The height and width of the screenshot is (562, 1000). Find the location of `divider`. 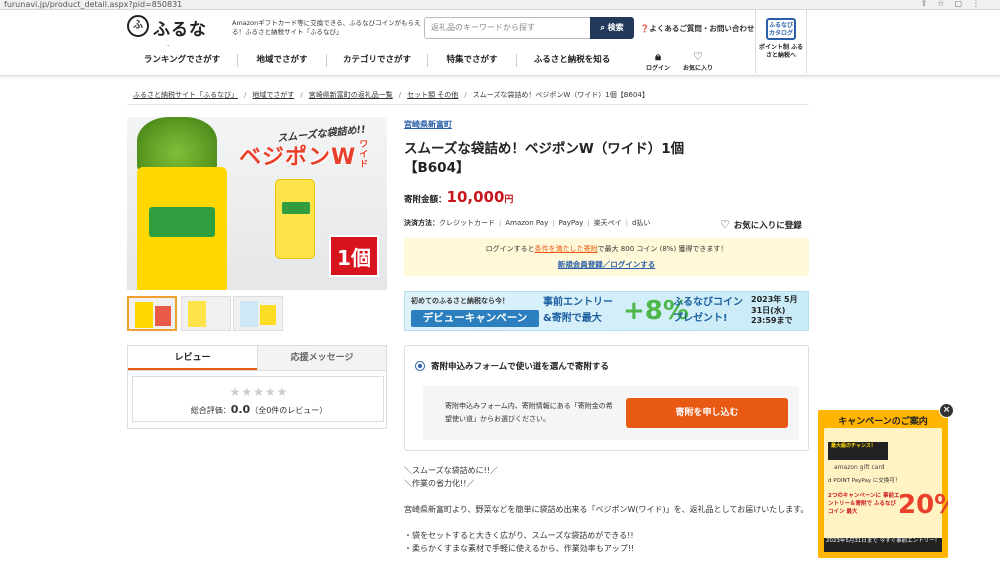

divider is located at coordinates (468, 104).